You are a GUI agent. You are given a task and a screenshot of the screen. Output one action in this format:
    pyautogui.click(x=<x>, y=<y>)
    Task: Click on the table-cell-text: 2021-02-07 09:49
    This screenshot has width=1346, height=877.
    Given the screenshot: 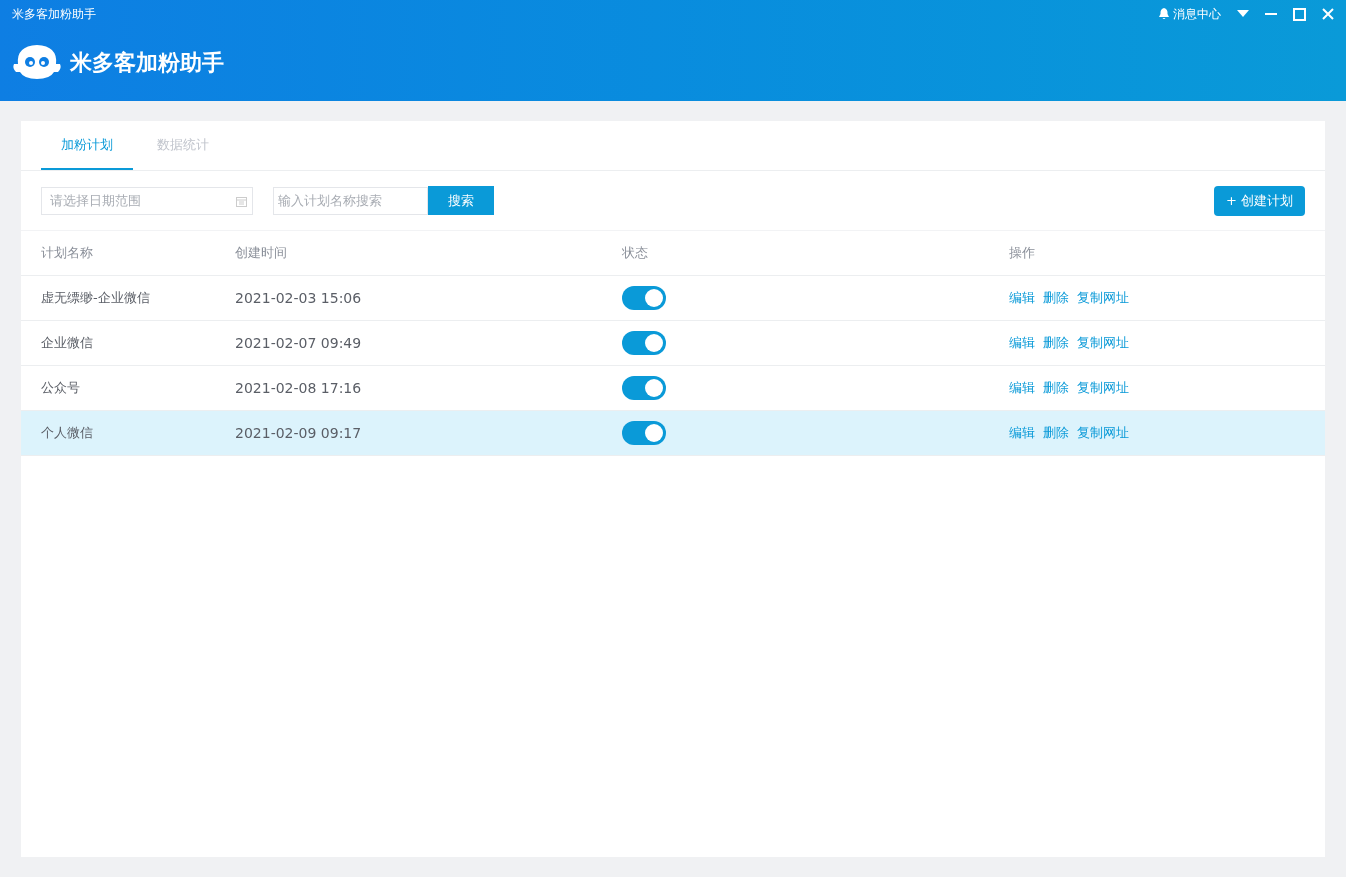 What is the action you would take?
    pyautogui.click(x=299, y=343)
    